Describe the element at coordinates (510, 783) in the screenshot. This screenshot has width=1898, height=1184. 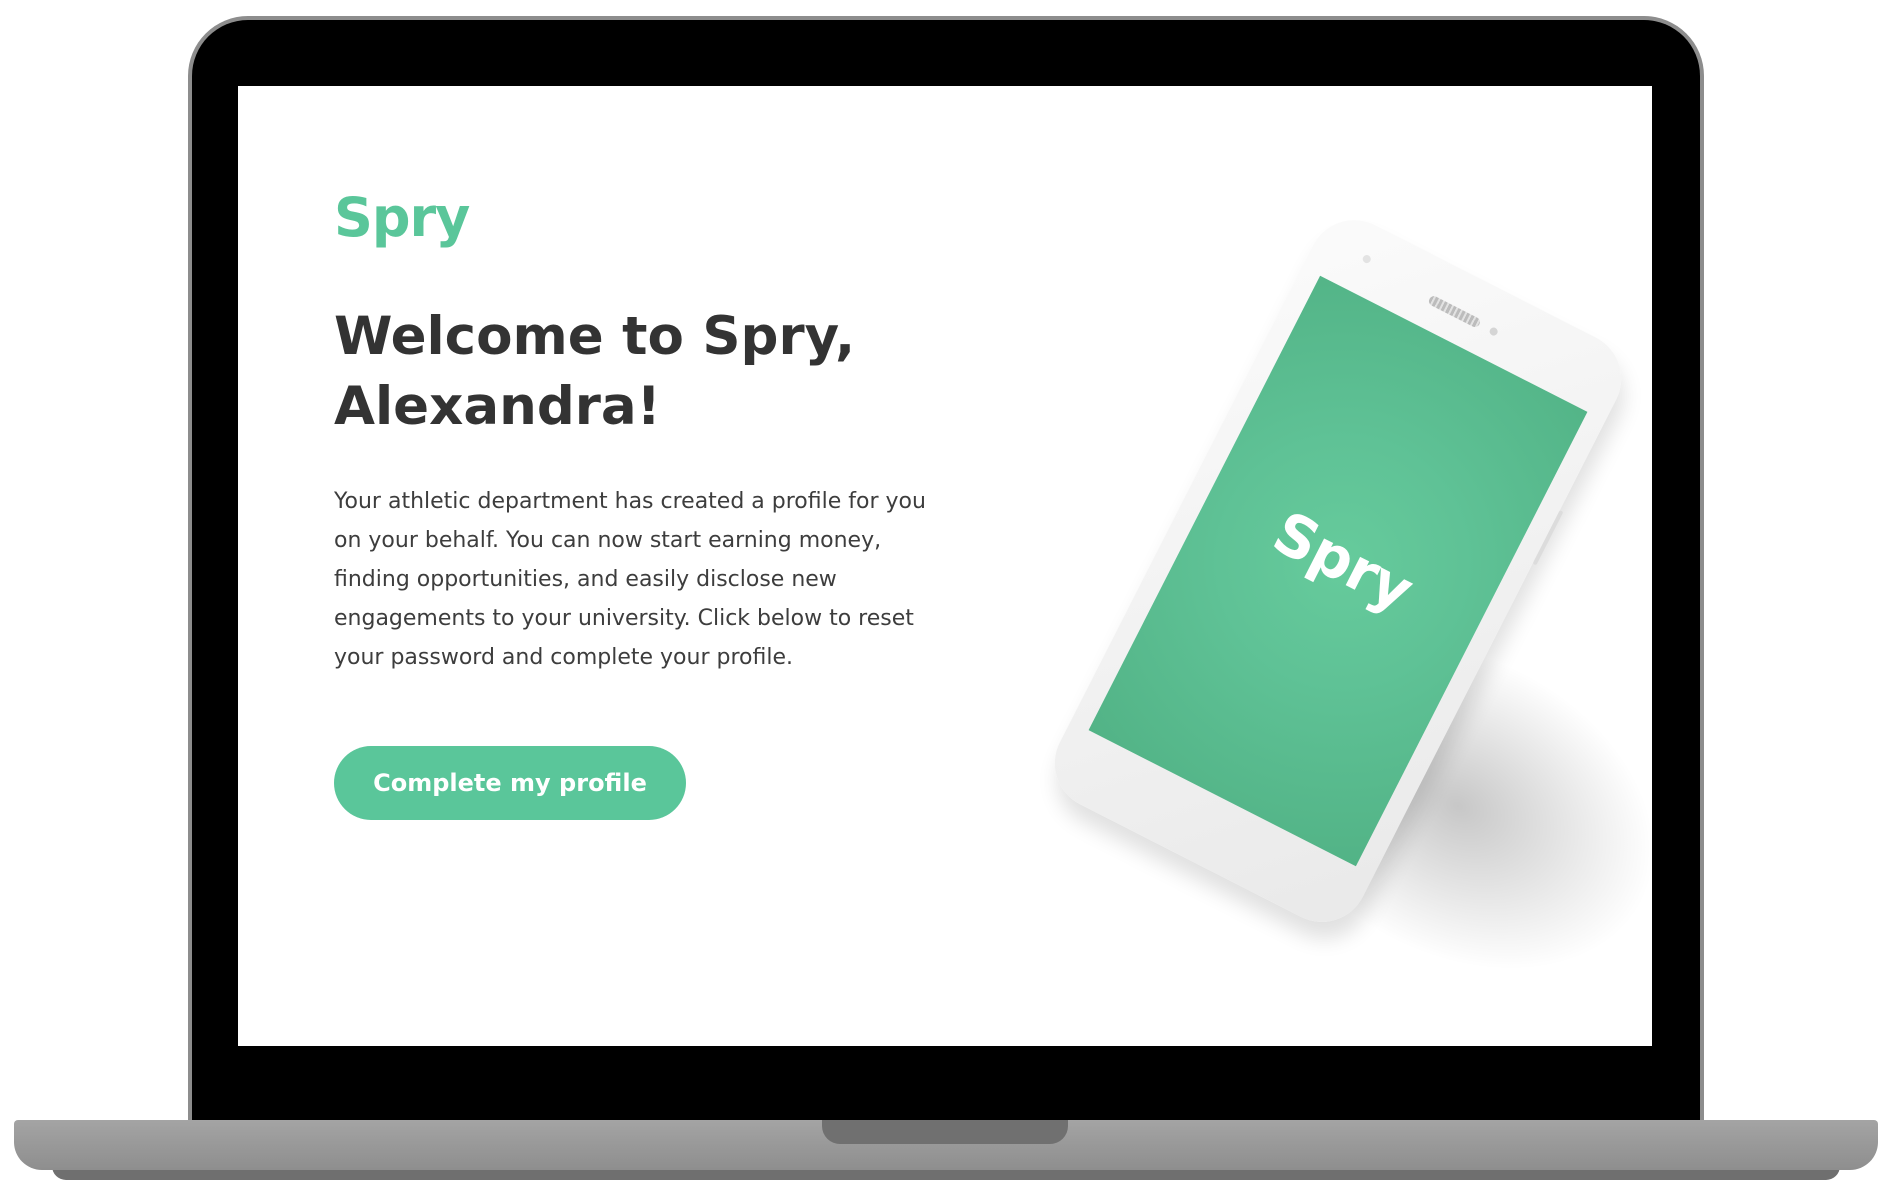
I see `complete-profile-button: Complete my profile` at that location.